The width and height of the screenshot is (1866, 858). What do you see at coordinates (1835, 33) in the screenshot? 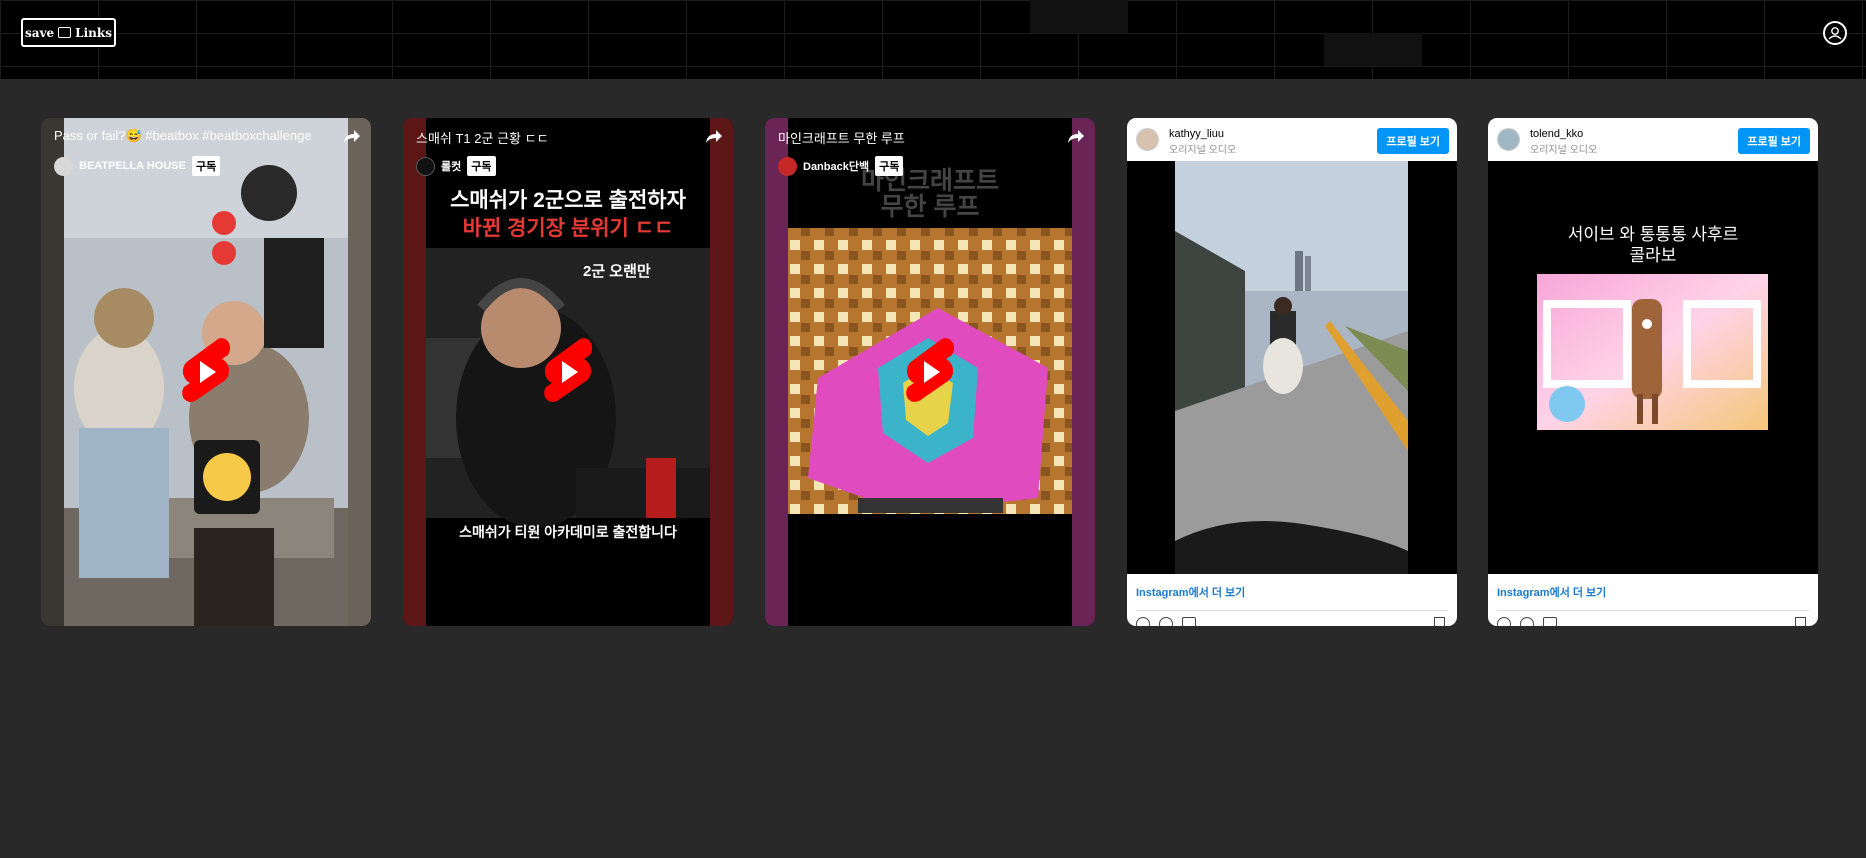
I see `user-icon` at bounding box center [1835, 33].